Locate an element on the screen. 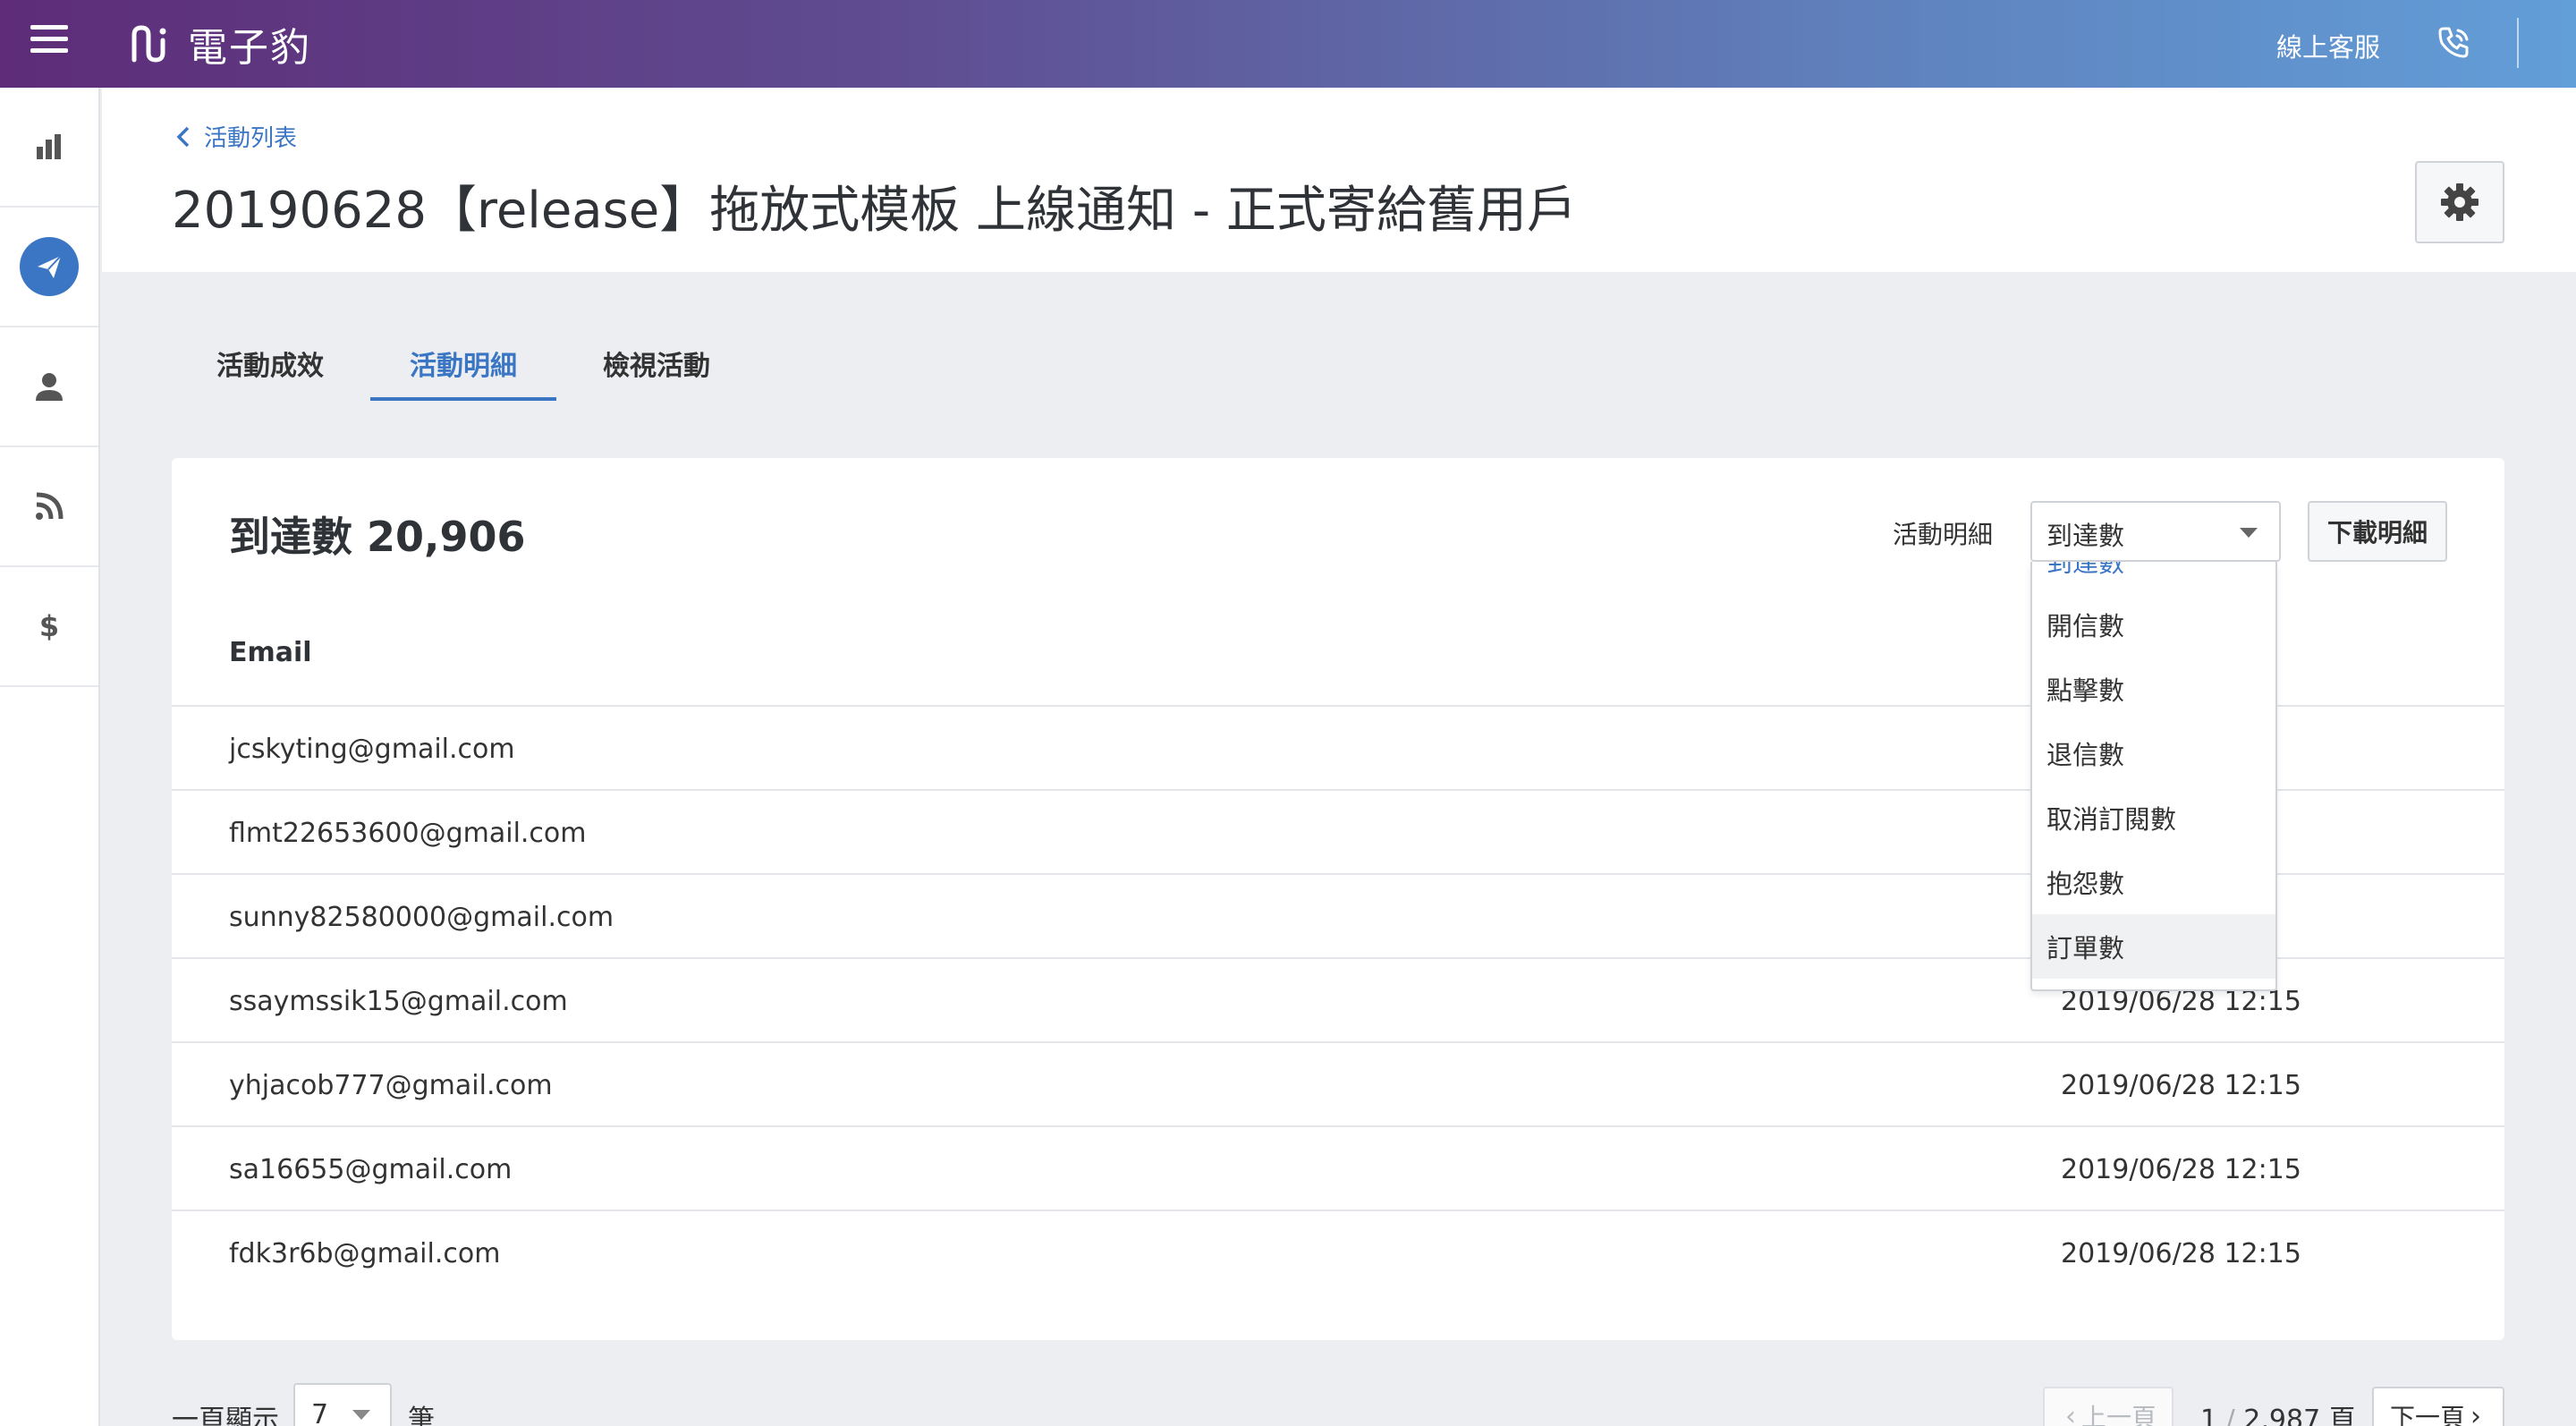 This screenshot has width=2576, height=1426. per-page-unit: 筆 is located at coordinates (421, 1416).